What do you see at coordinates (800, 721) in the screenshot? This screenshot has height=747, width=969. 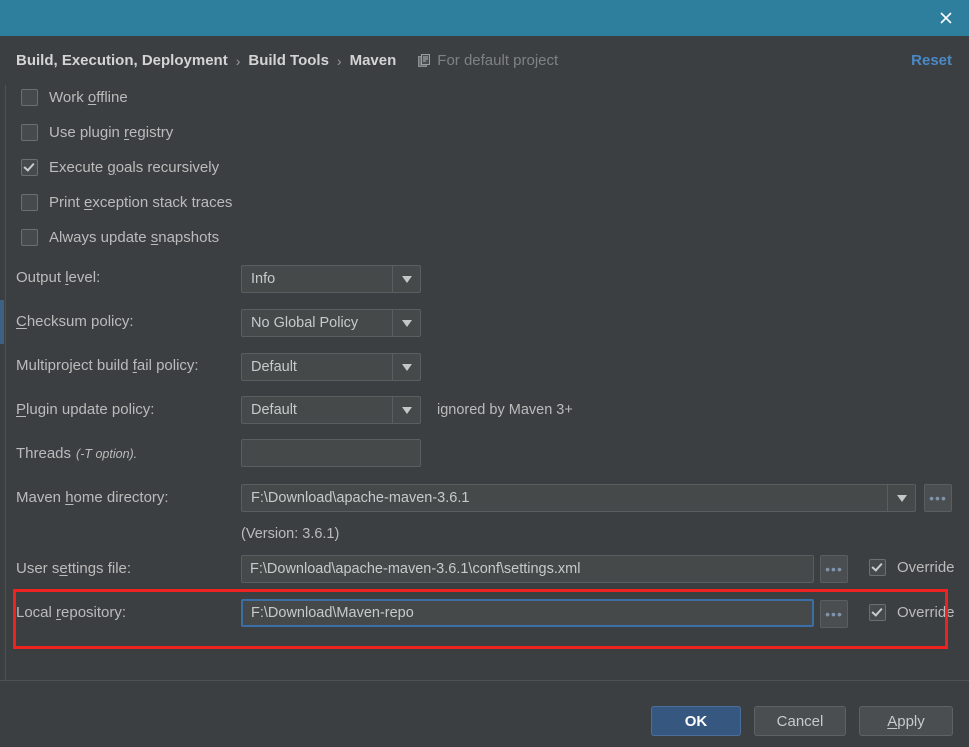 I see `cancel-button: Cancel` at bounding box center [800, 721].